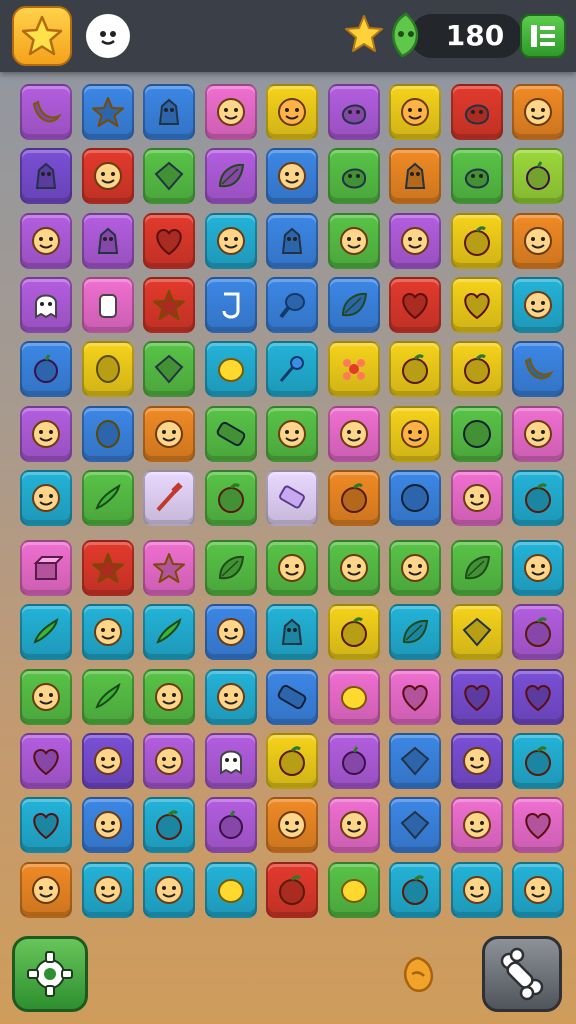  Describe the element at coordinates (522, 974) in the screenshot. I see `tool-button` at that location.